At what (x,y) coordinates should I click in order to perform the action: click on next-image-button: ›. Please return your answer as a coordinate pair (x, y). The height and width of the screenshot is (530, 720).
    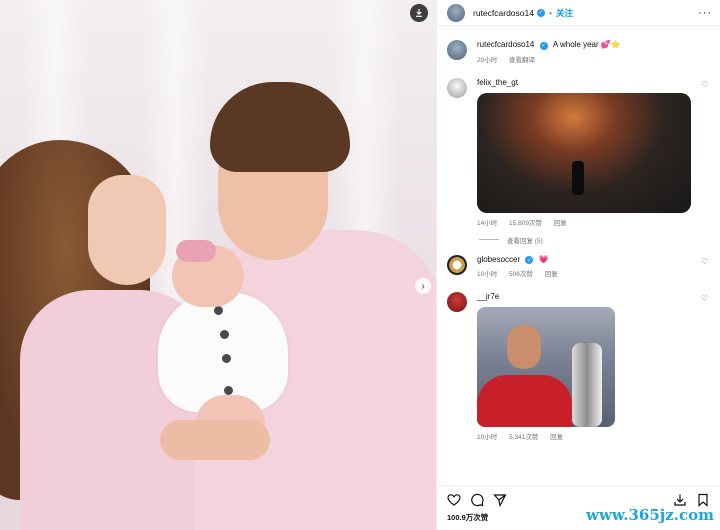
    Looking at the image, I should click on (423, 286).